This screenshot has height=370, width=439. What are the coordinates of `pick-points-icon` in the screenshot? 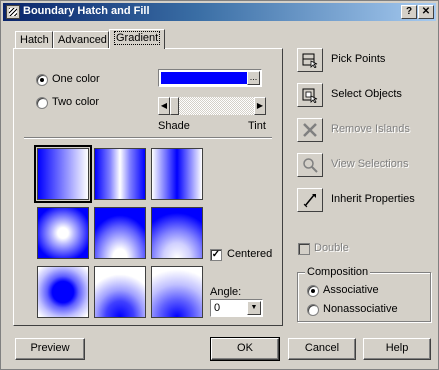 It's located at (310, 60).